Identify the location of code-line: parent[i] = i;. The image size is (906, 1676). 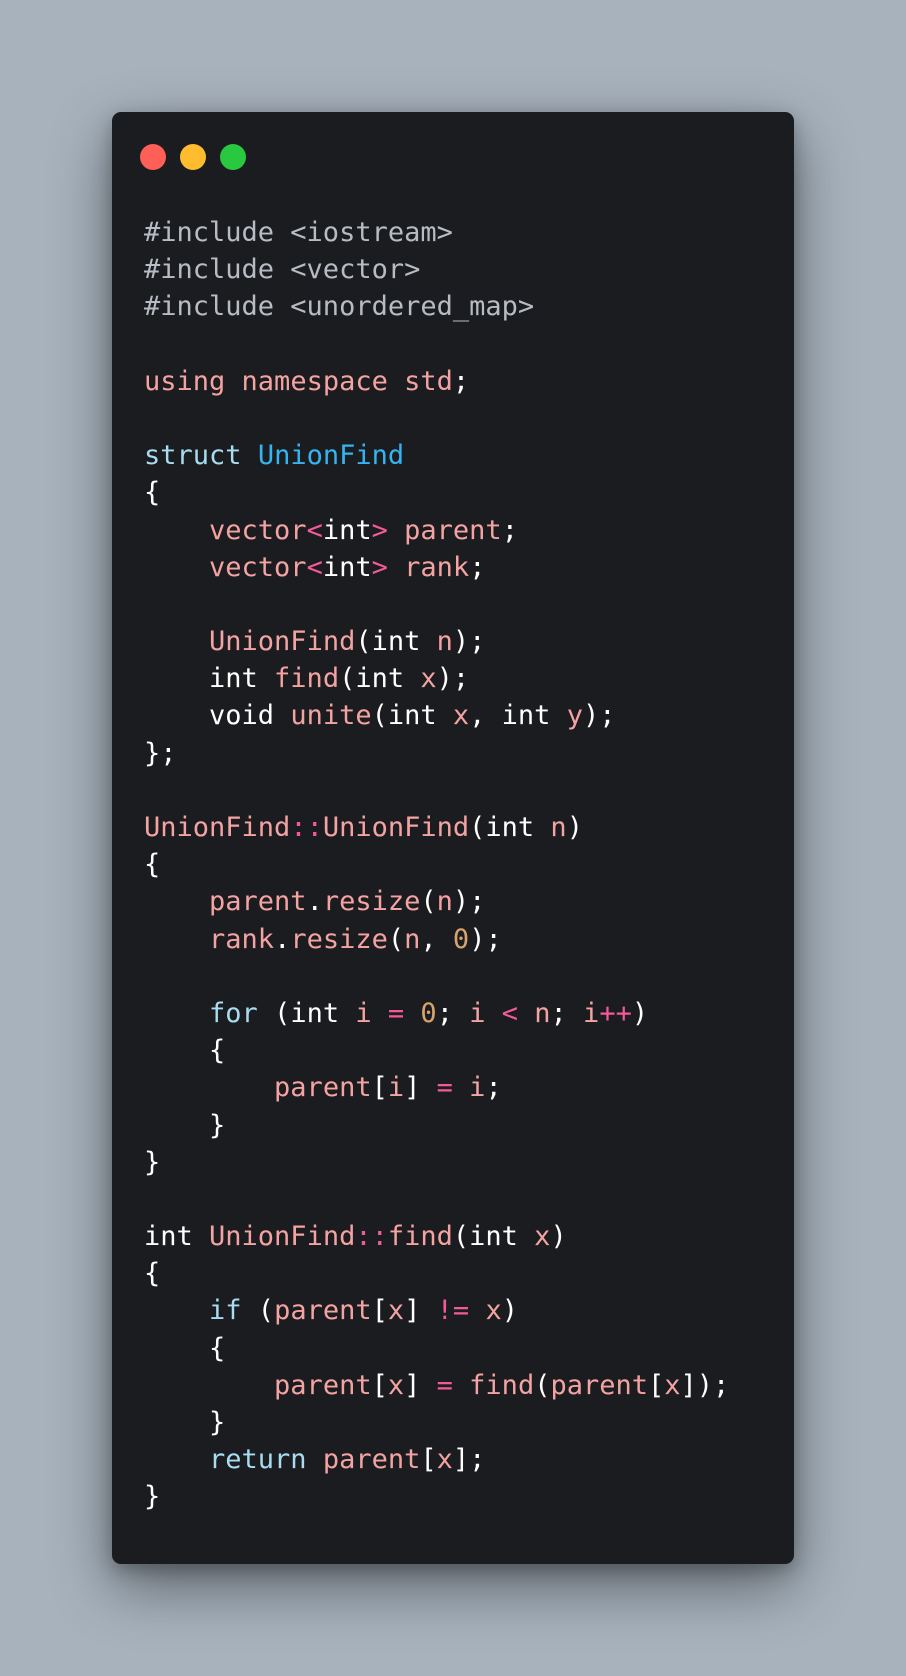
(436, 1087).